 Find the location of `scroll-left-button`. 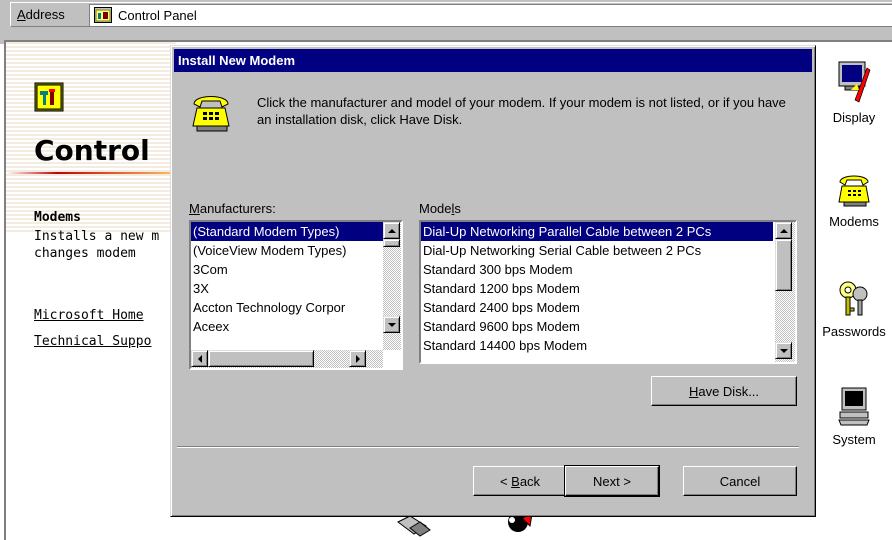

scroll-left-button is located at coordinates (199, 358).